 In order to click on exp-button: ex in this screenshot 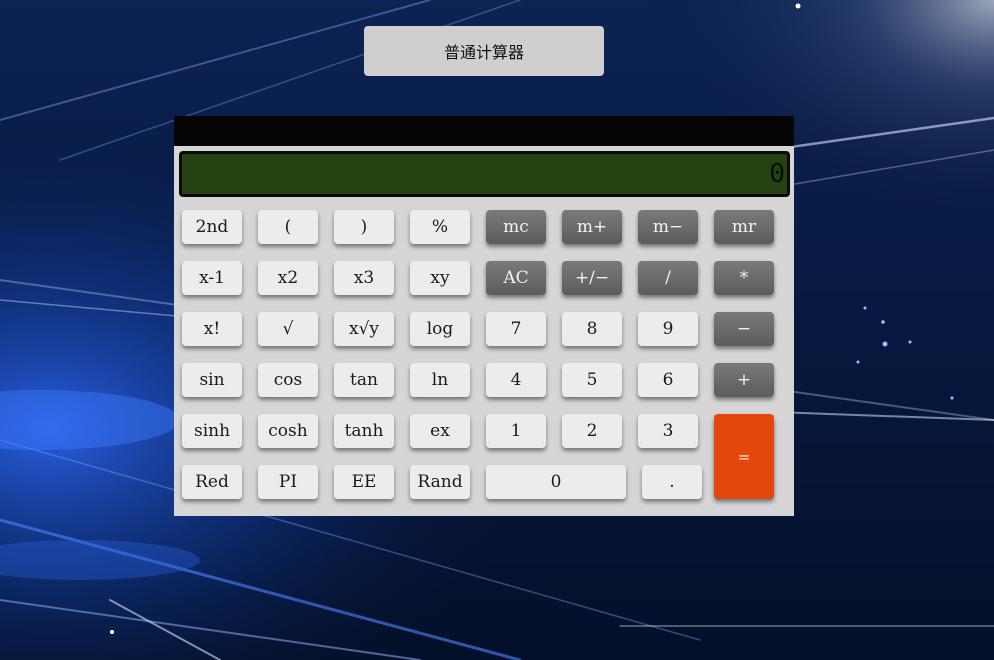, I will do `click(440, 431)`.